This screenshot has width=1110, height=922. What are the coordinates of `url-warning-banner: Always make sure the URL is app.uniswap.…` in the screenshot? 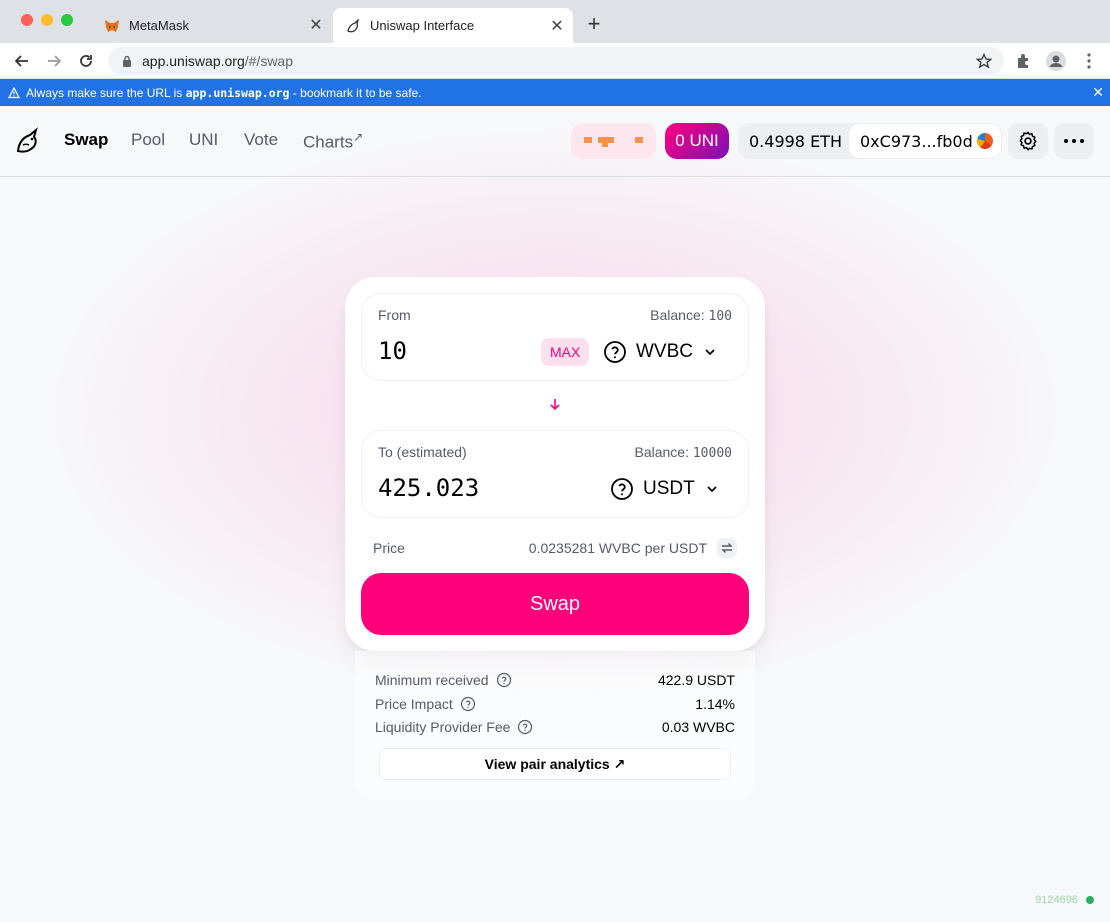 It's located at (555, 92).